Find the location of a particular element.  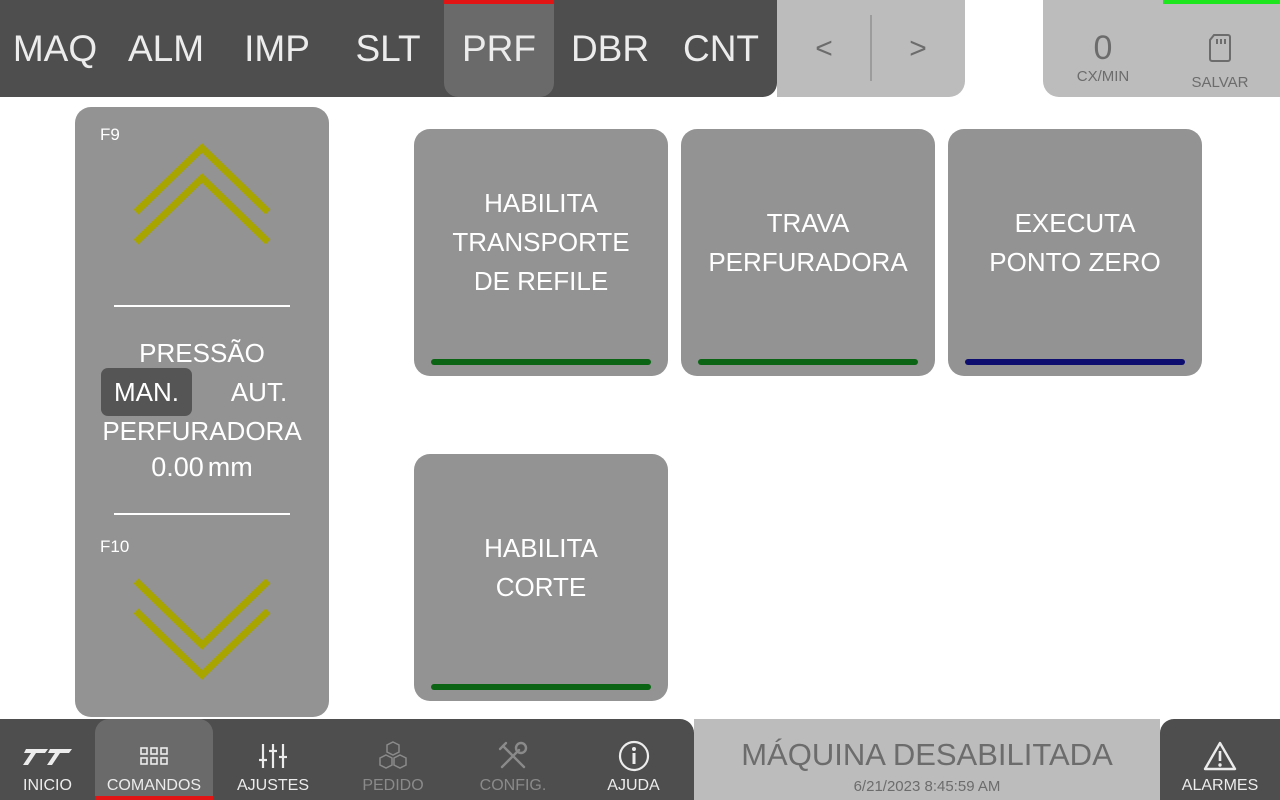

command-label: HABILITA CORTE is located at coordinates (541, 567).